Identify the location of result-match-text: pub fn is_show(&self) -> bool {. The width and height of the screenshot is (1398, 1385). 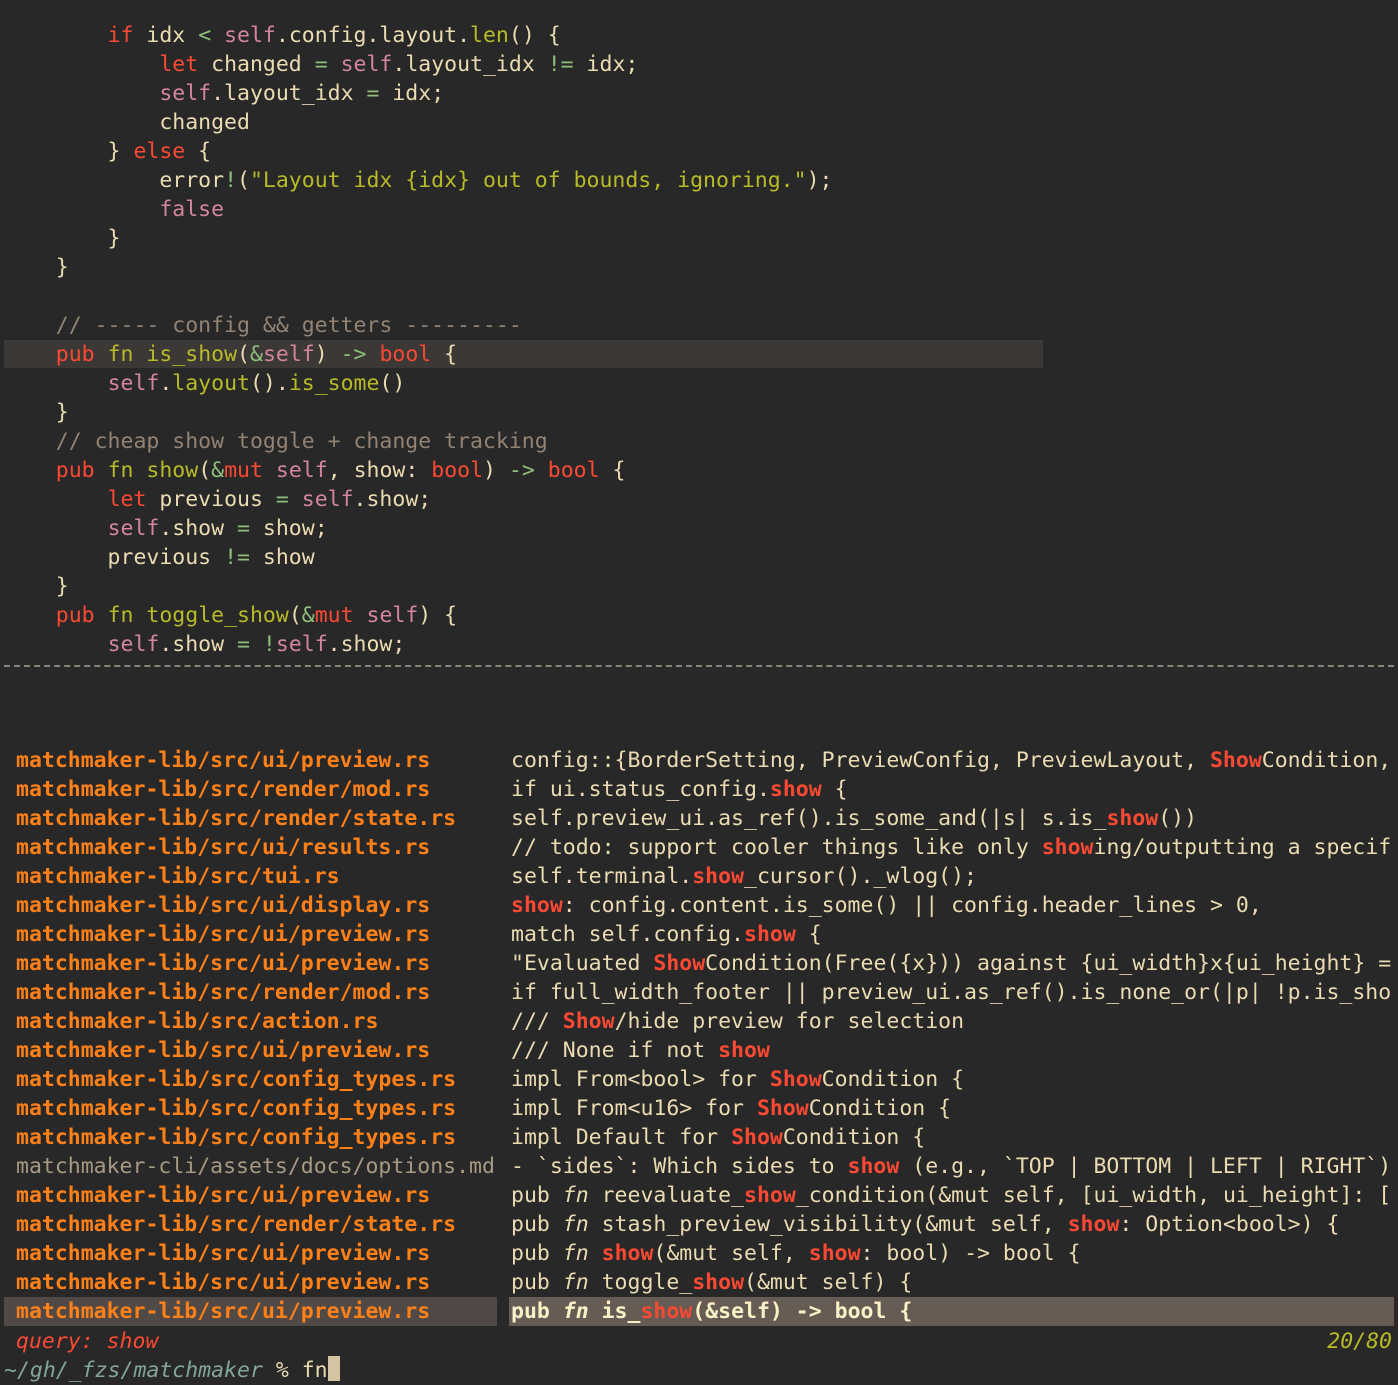
(954, 1311).